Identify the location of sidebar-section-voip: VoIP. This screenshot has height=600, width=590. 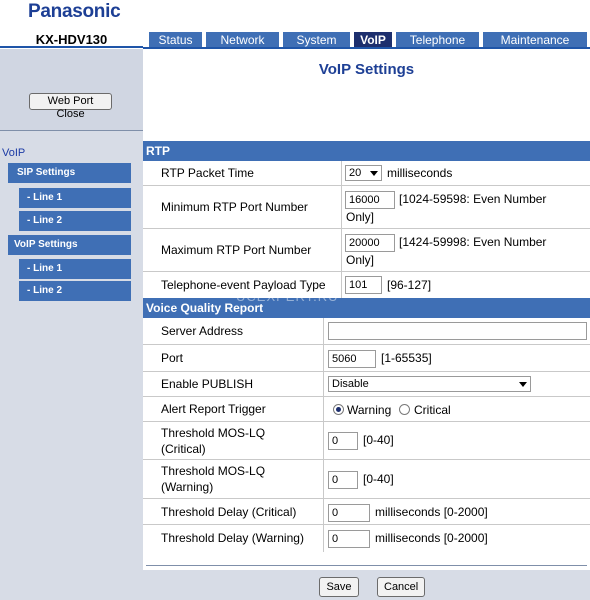
(13, 153).